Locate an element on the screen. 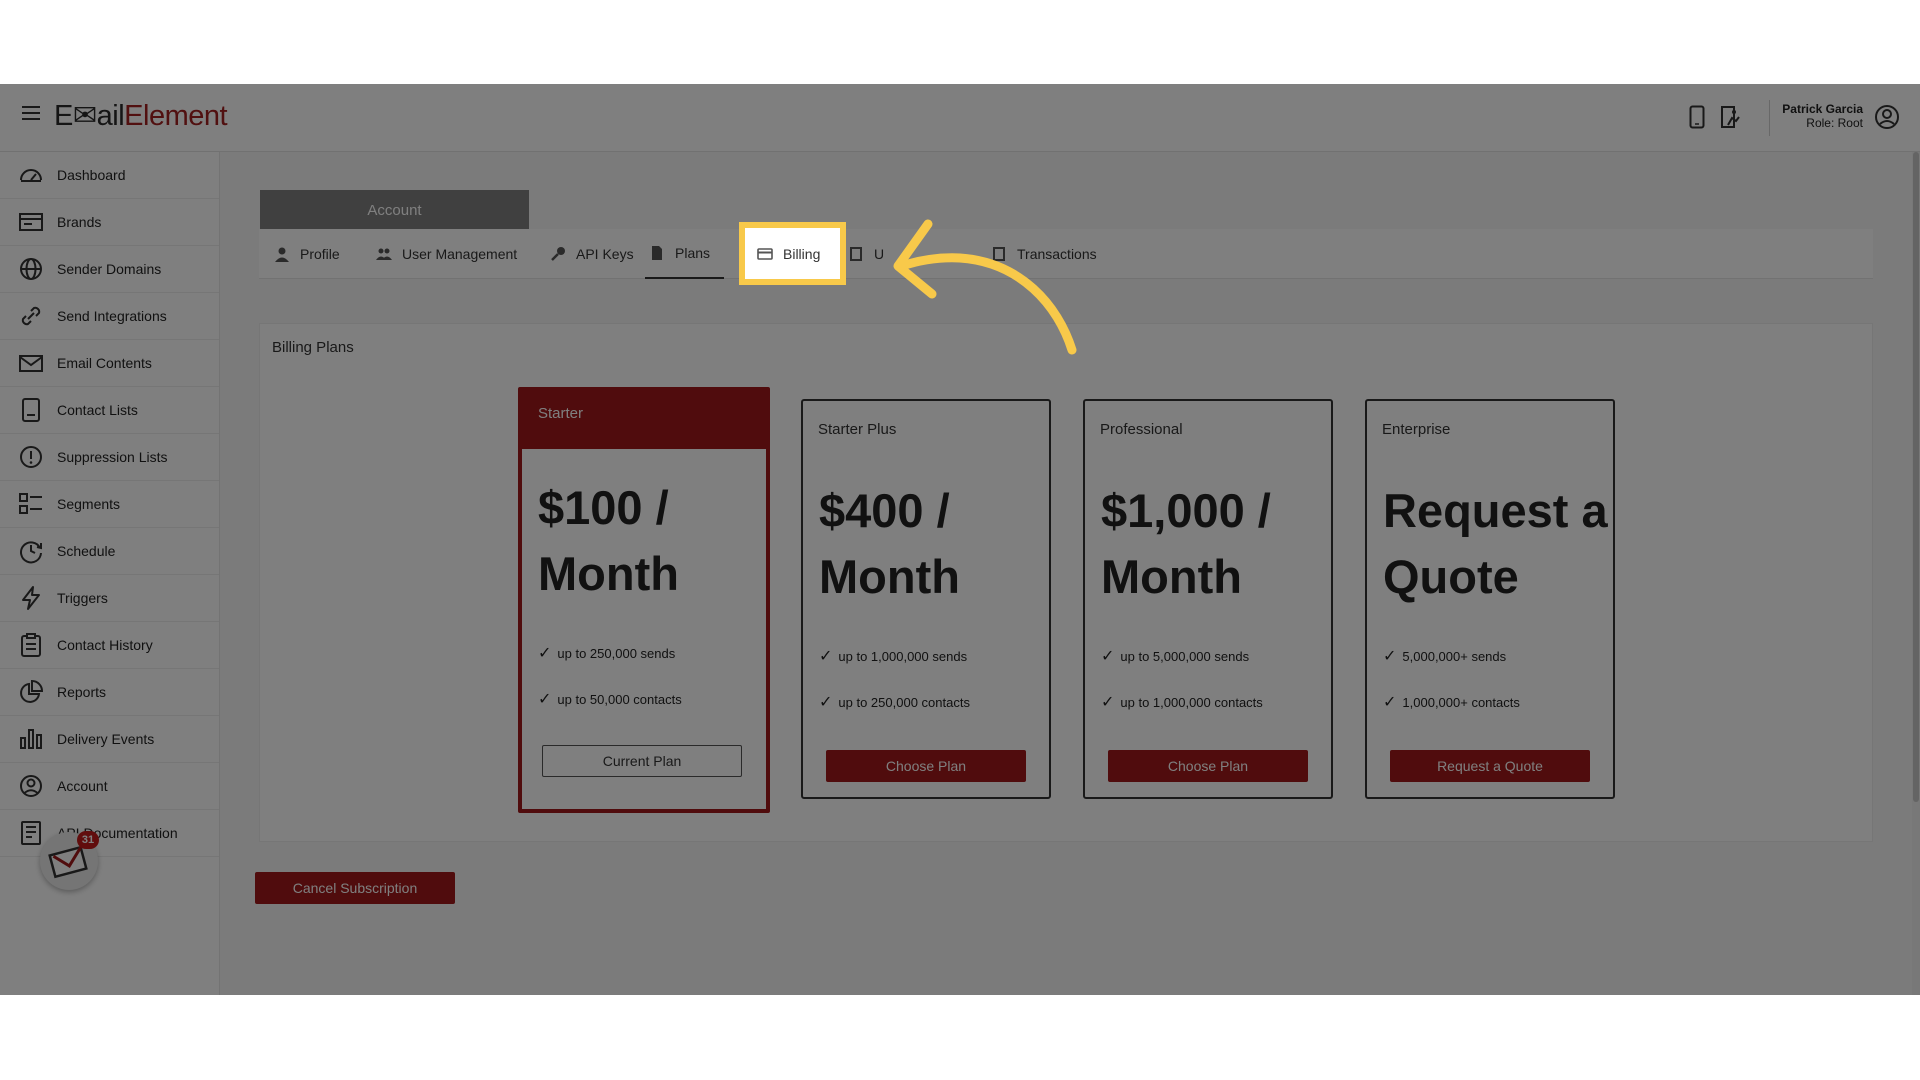 The image size is (1920, 1080). tab-profile: Profile is located at coordinates (307, 254).